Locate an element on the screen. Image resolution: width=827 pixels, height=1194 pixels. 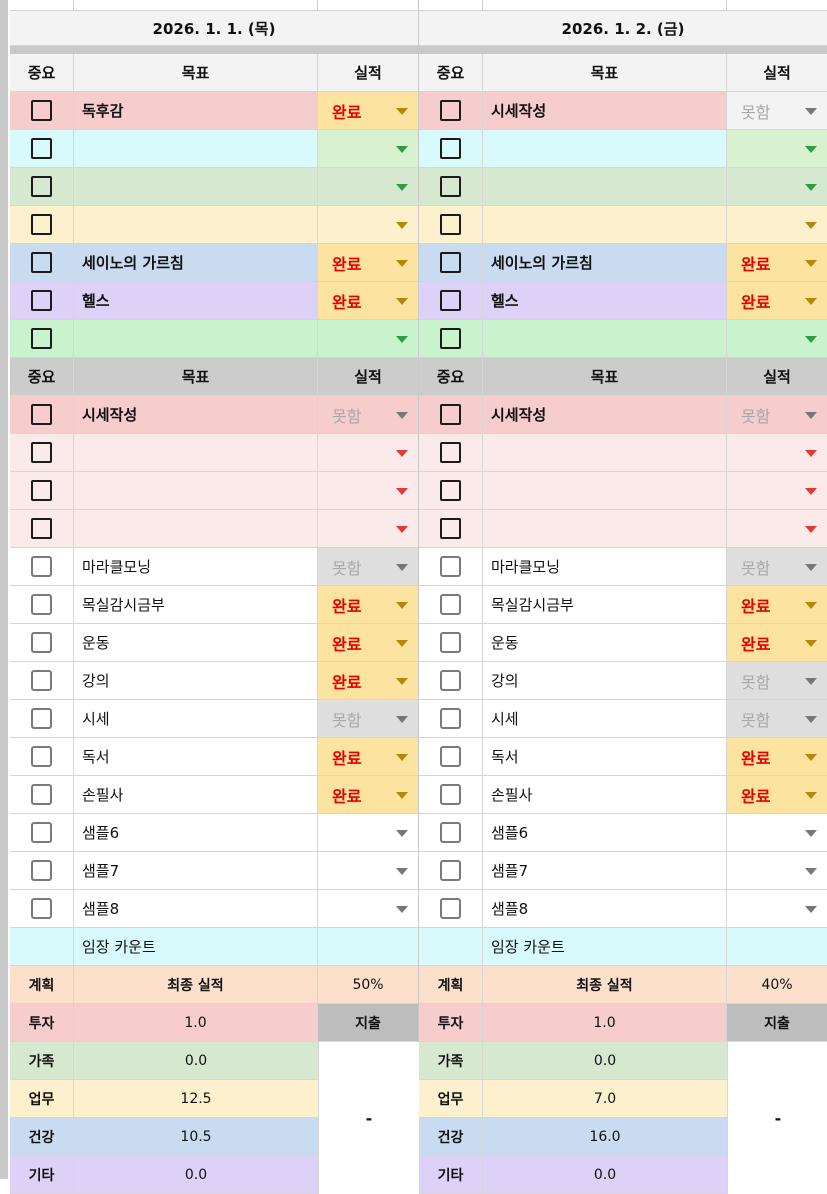
goal-cell: 마라클모닝 is located at coordinates (605, 566).